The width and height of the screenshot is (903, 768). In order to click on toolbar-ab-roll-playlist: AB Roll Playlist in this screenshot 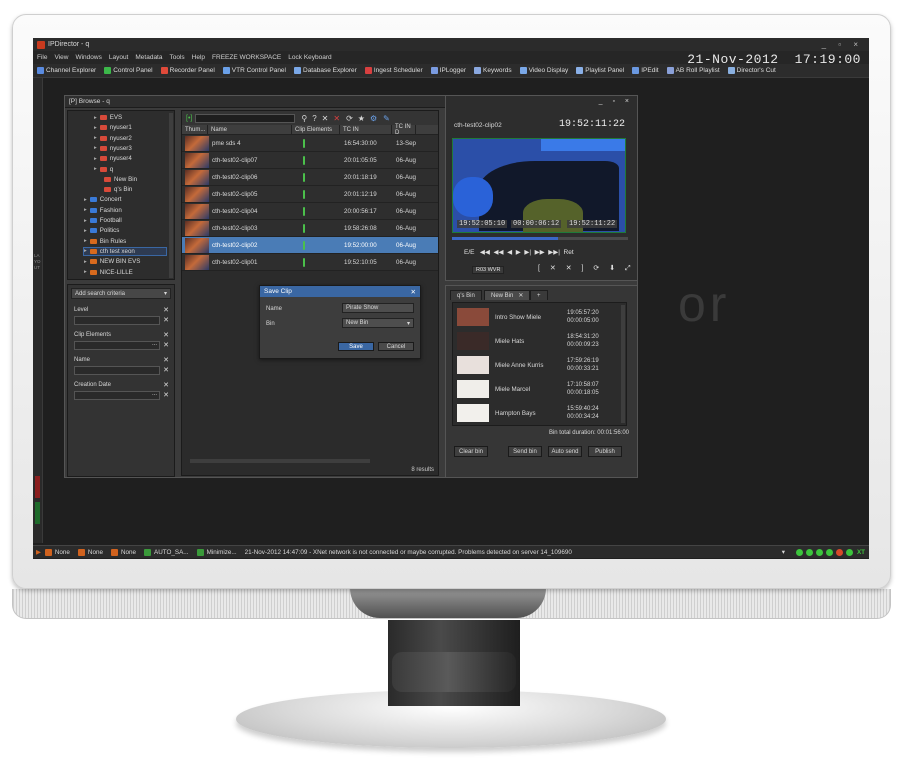, I will do `click(693, 70)`.